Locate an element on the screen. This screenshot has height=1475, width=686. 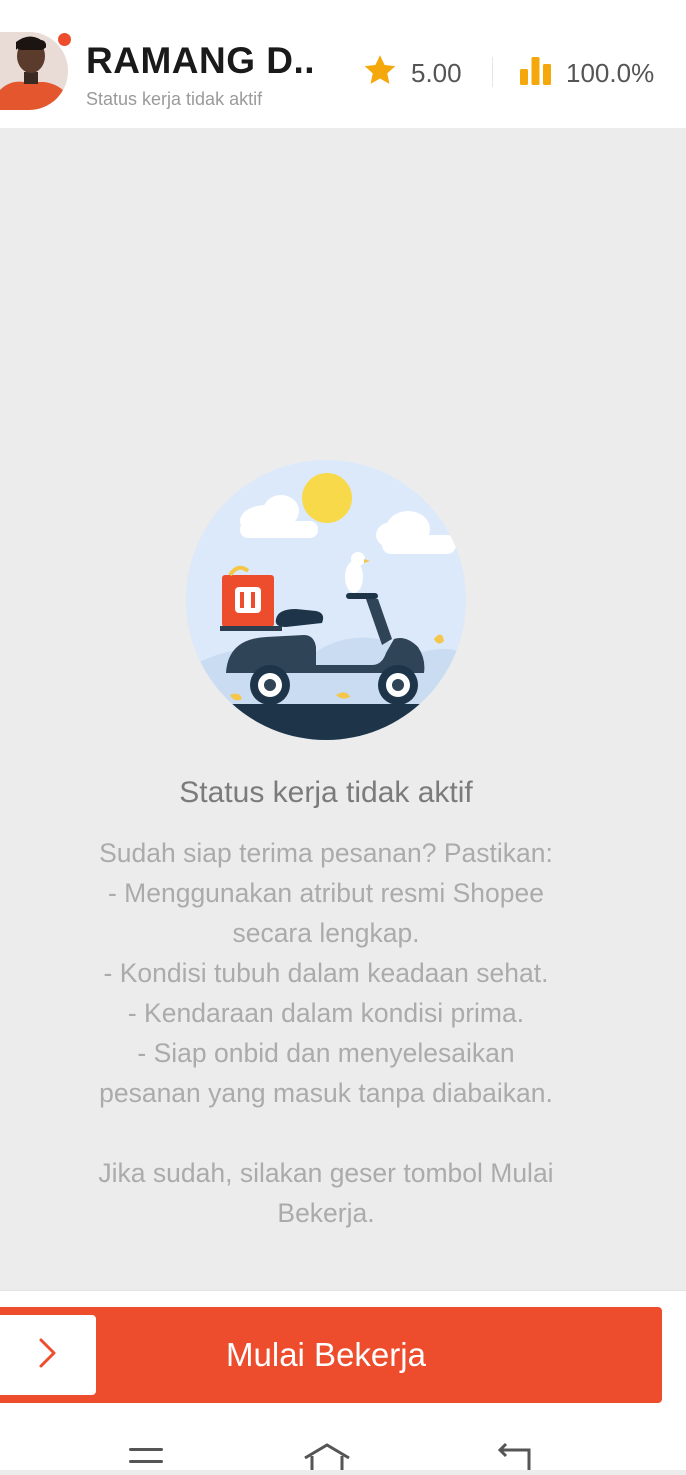
instruction-line: Bekerja. is located at coordinates (326, 1213).